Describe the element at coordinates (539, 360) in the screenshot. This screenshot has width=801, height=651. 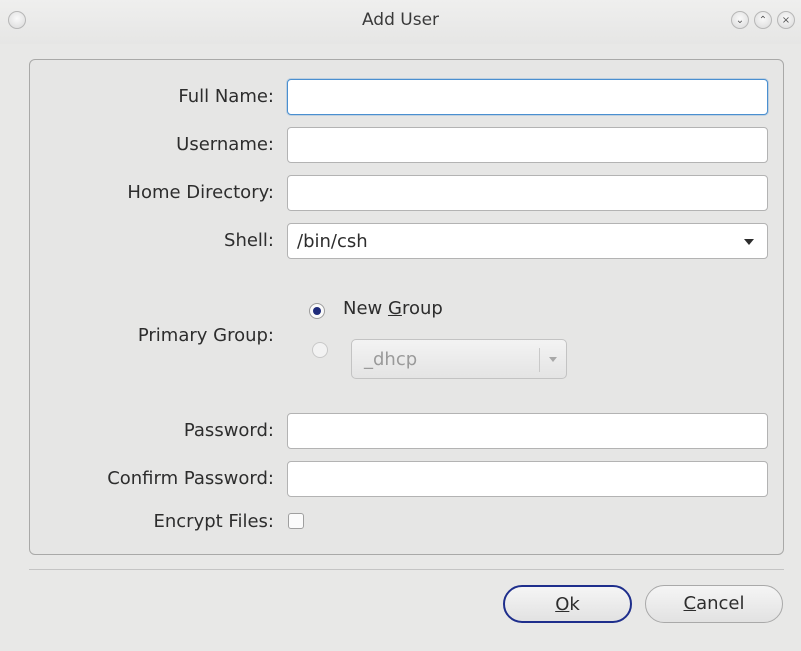
I see `dropdown-separator` at that location.